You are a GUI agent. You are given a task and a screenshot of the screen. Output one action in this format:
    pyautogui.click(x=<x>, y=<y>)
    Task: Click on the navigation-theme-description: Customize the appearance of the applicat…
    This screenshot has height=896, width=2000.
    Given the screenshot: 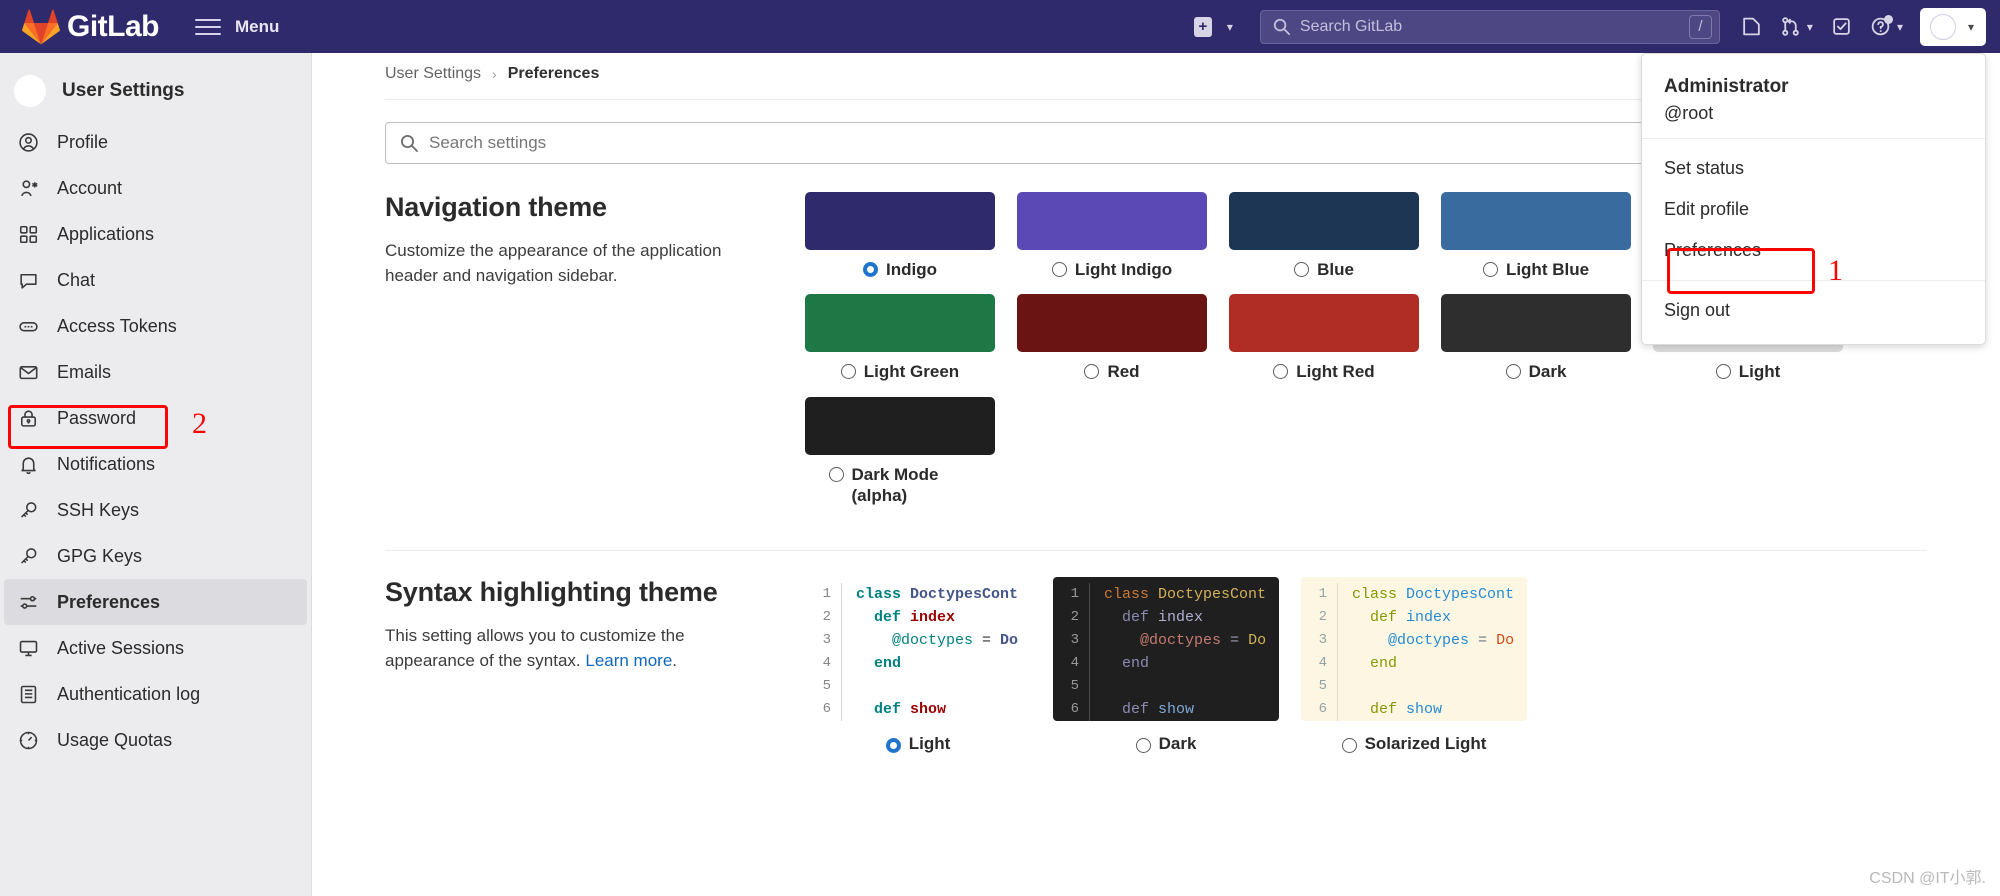 What is the action you would take?
    pyautogui.click(x=553, y=263)
    